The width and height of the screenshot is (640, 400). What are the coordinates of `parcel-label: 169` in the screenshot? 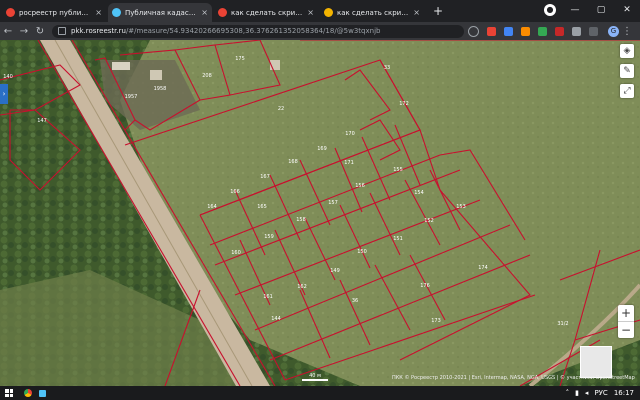 It's located at (322, 149).